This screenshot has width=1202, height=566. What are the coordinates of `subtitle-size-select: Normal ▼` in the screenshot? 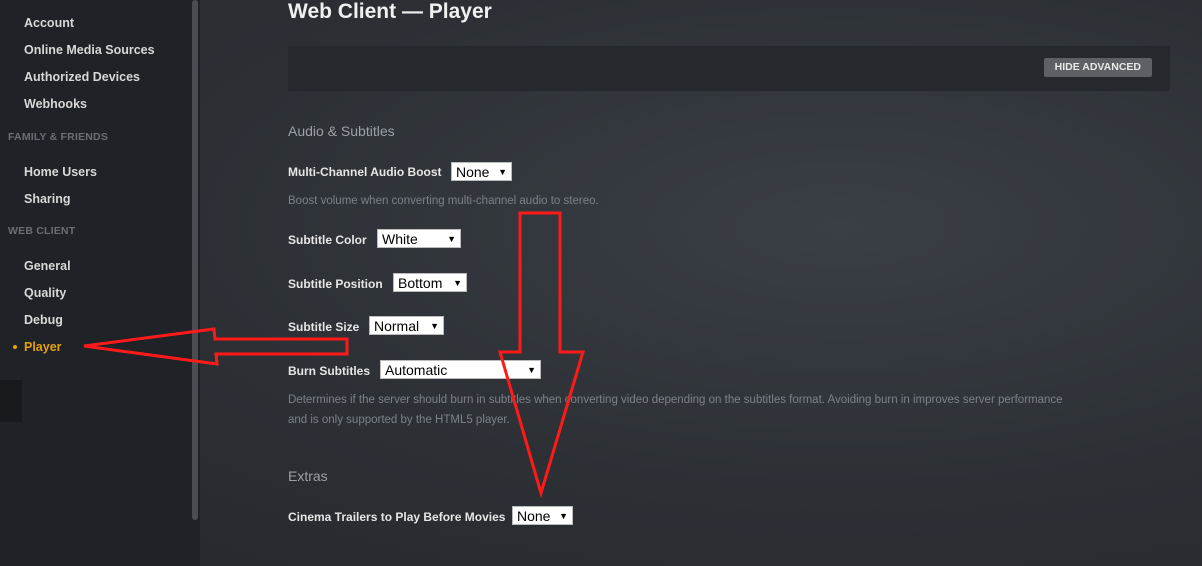 It's located at (406, 325).